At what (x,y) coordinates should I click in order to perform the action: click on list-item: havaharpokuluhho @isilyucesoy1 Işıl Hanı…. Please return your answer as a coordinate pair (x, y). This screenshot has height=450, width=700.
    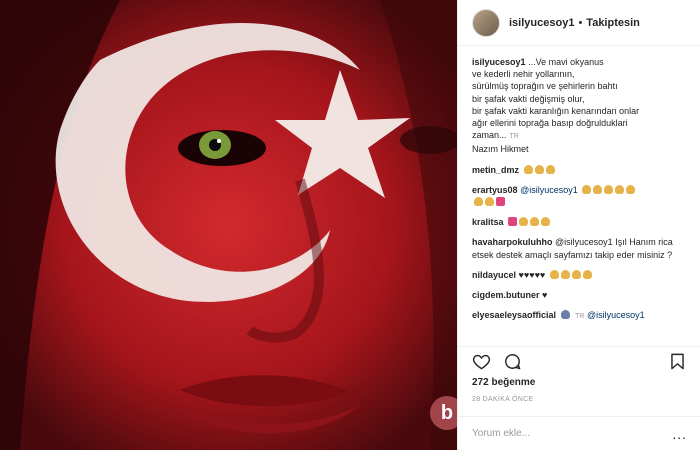
    Looking at the image, I should click on (579, 248).